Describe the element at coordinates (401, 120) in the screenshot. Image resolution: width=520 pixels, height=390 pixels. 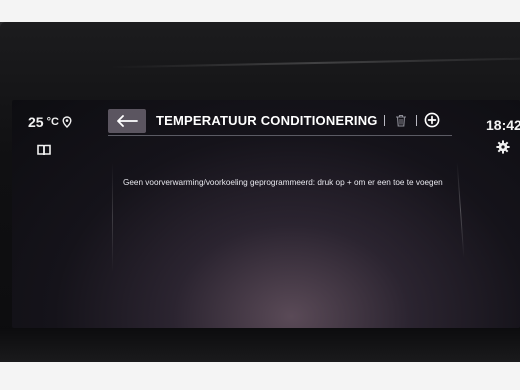
I see `trash-icon` at that location.